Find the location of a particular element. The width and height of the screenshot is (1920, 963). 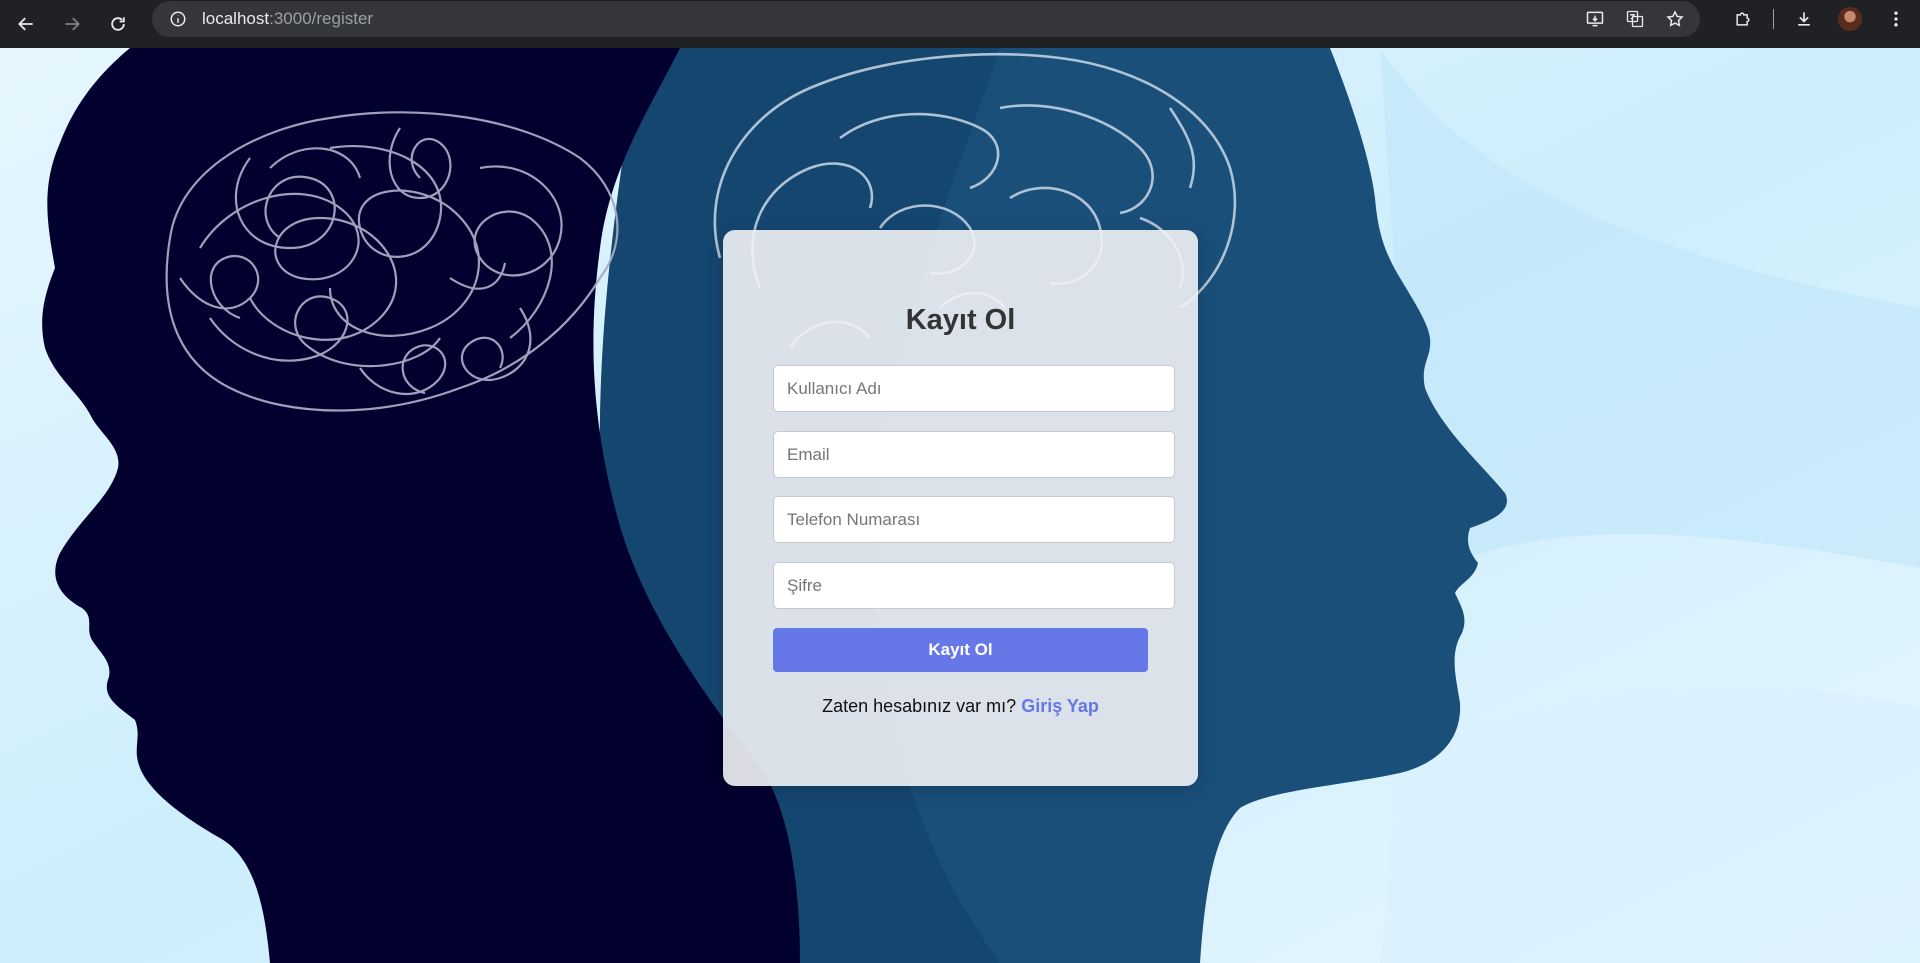

back-button is located at coordinates (26, 24).